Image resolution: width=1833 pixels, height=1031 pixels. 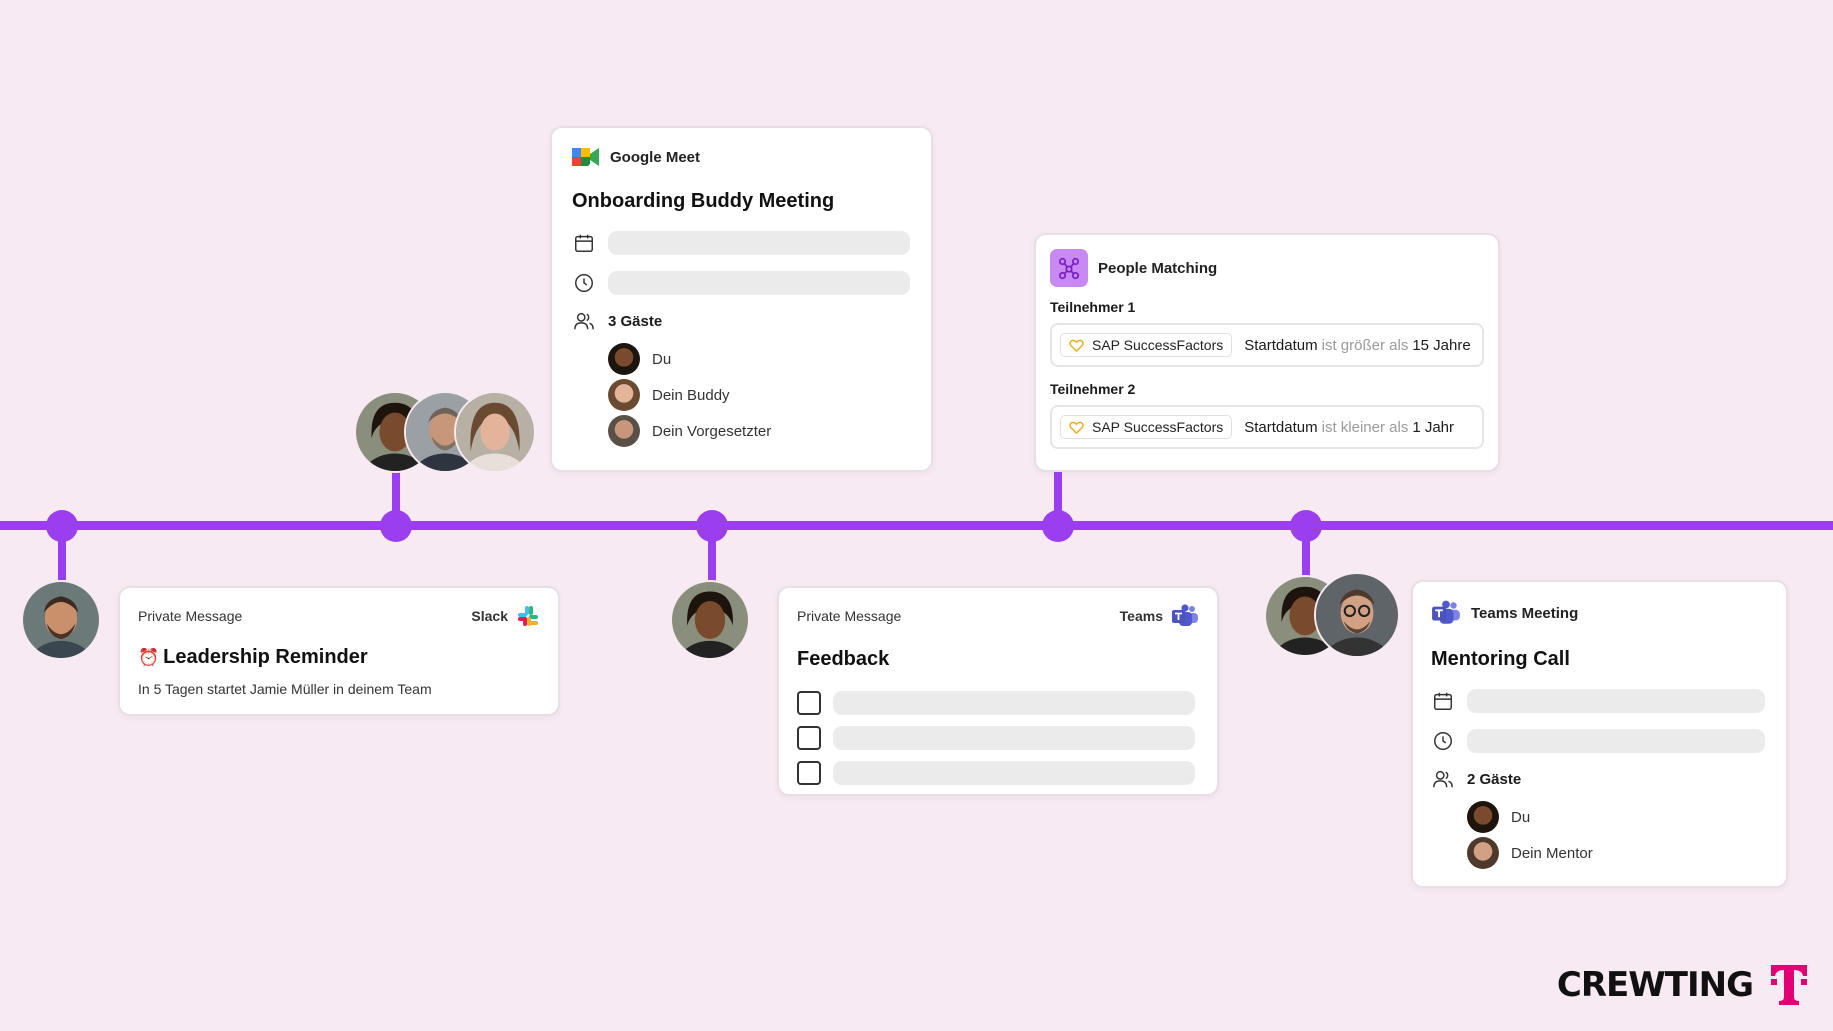 What do you see at coordinates (998, 616) in the screenshot?
I see `card-header: Private Message Teams` at bounding box center [998, 616].